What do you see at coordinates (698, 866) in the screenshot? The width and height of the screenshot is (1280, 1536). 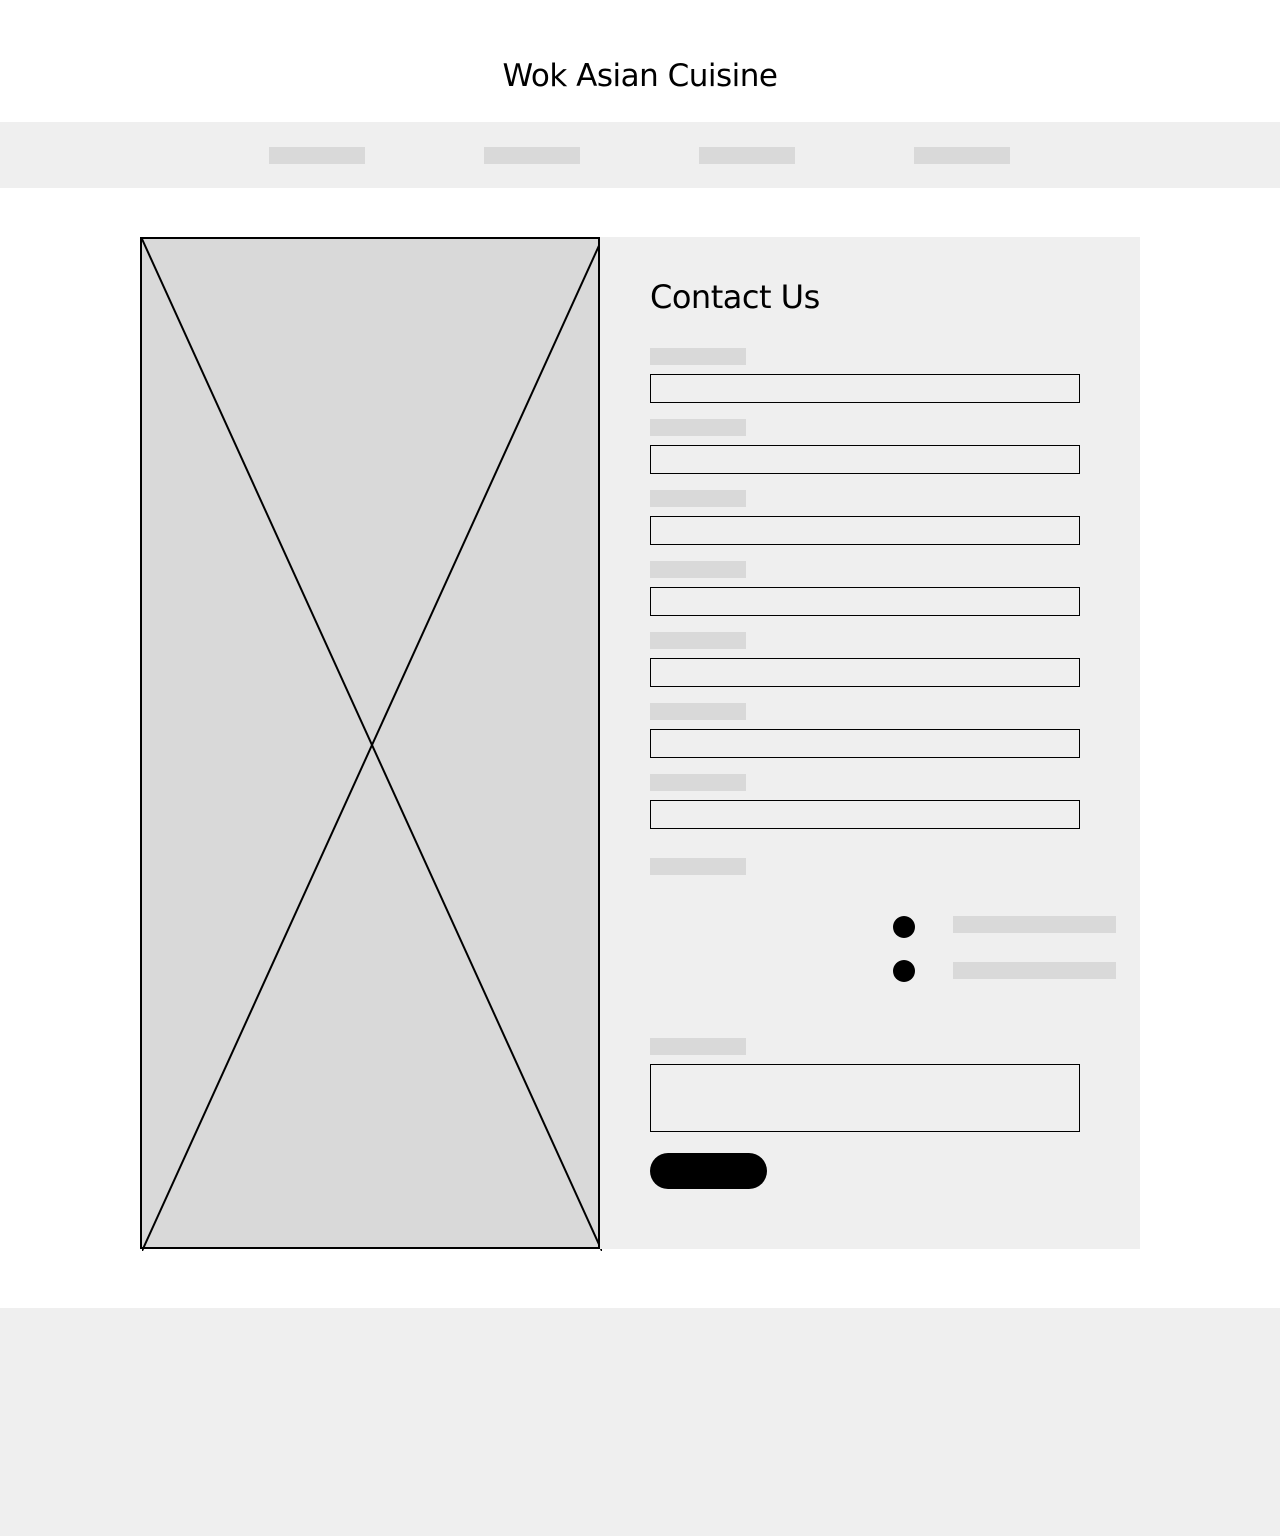 I see `radio-group-label` at bounding box center [698, 866].